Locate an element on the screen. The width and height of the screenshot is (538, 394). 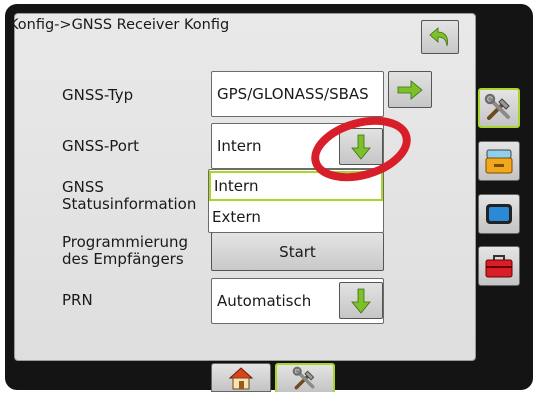
gnss-port-label: GNSS-Port is located at coordinates (101, 146).